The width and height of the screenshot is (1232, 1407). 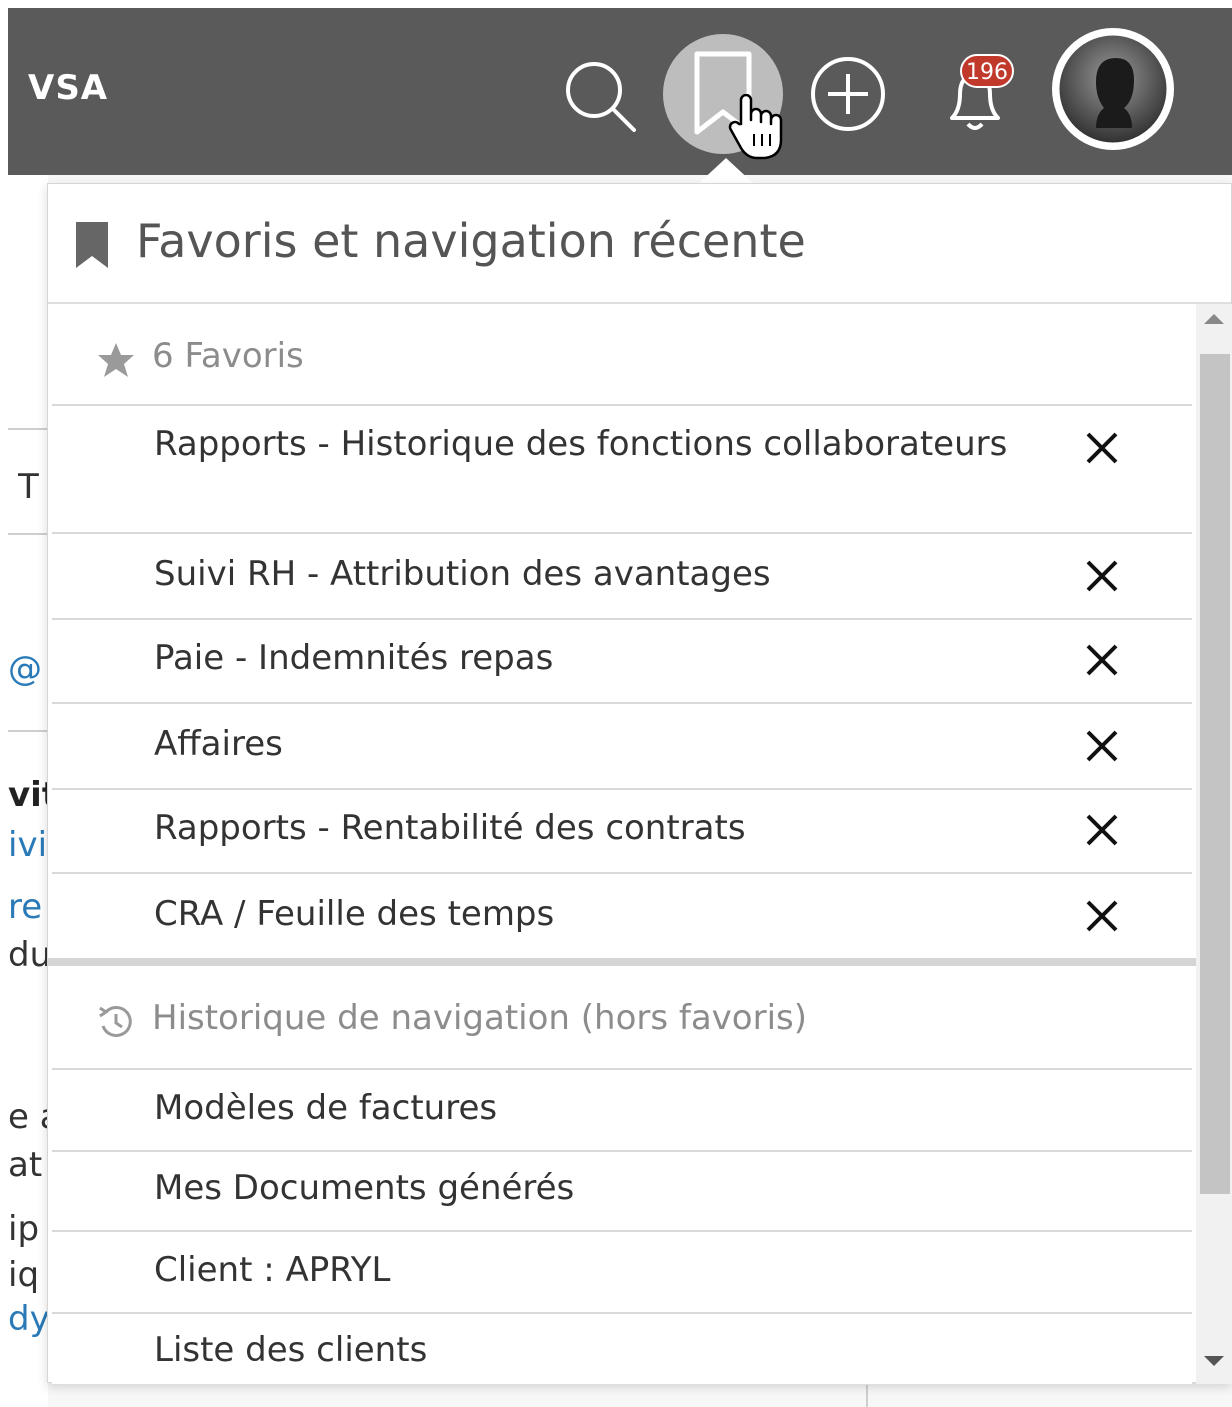 I want to click on history-item-label: Liste des clients, so click(x=291, y=1350).